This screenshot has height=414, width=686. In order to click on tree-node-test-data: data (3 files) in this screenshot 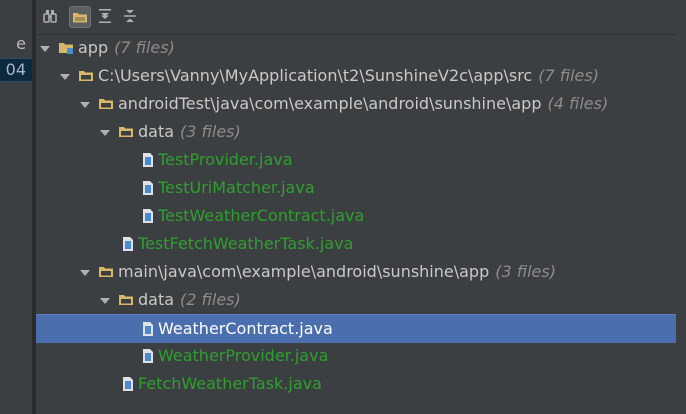, I will do `click(356, 132)`.